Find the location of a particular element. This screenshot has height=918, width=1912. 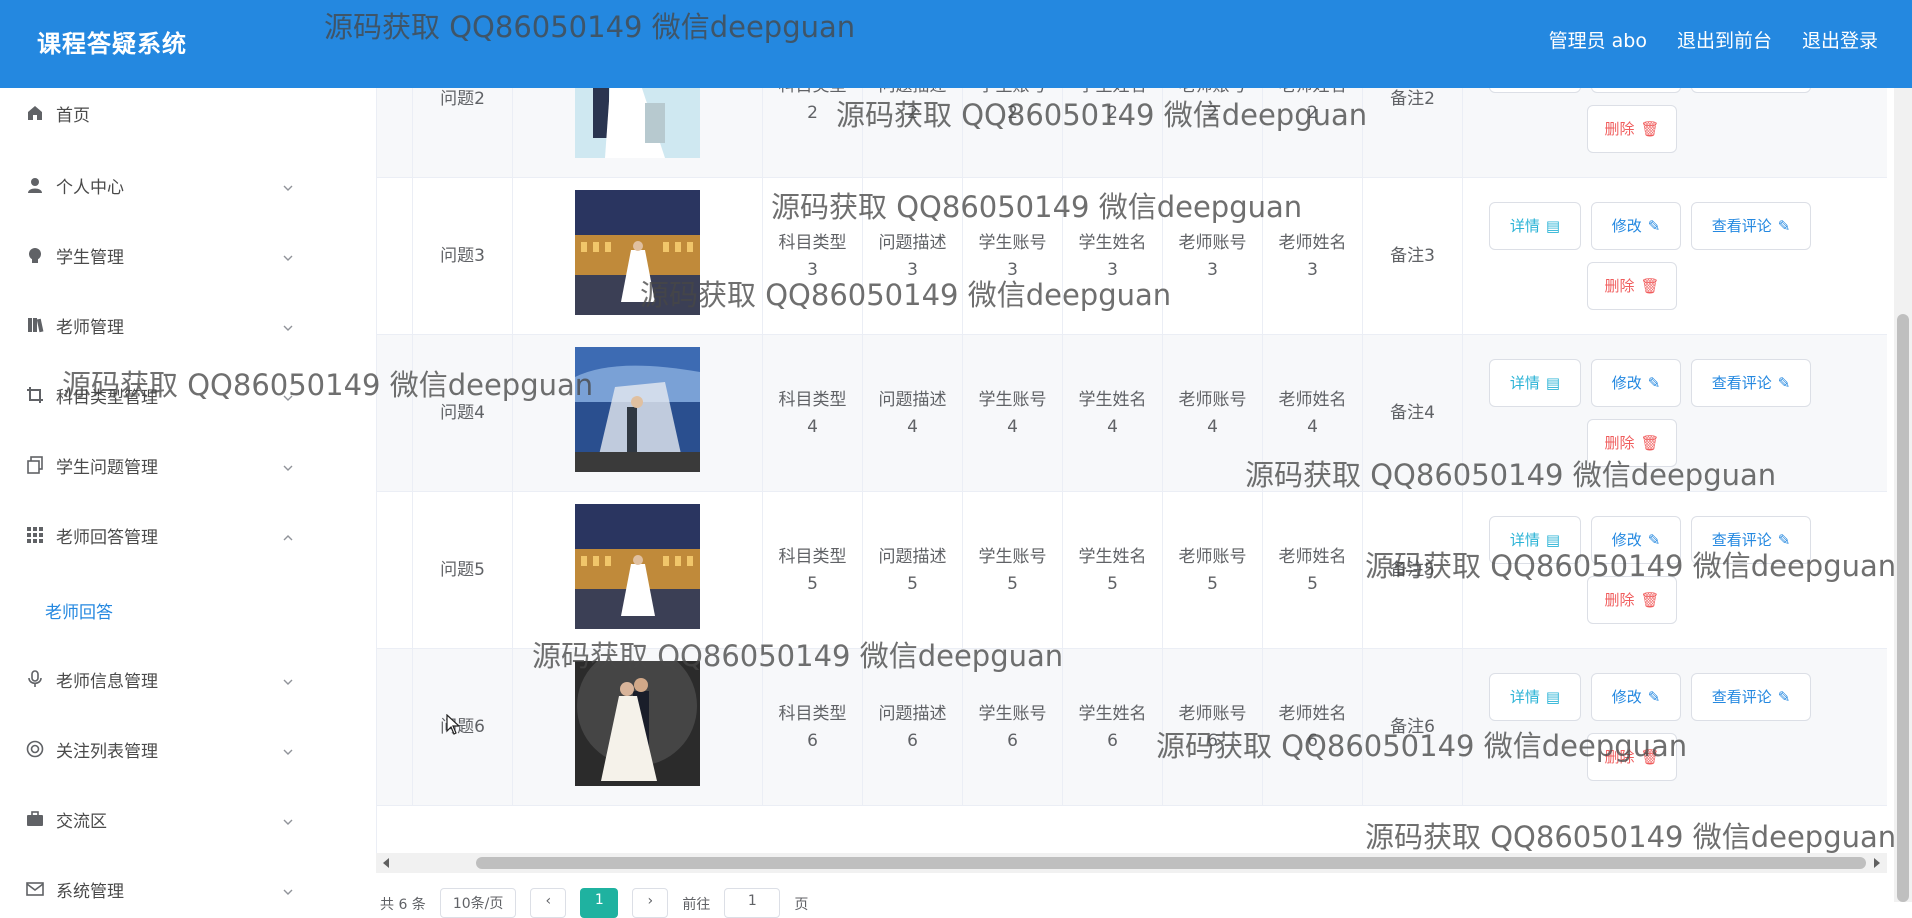

sidebar-item-7: 老师信息管理 is located at coordinates (175, 679).